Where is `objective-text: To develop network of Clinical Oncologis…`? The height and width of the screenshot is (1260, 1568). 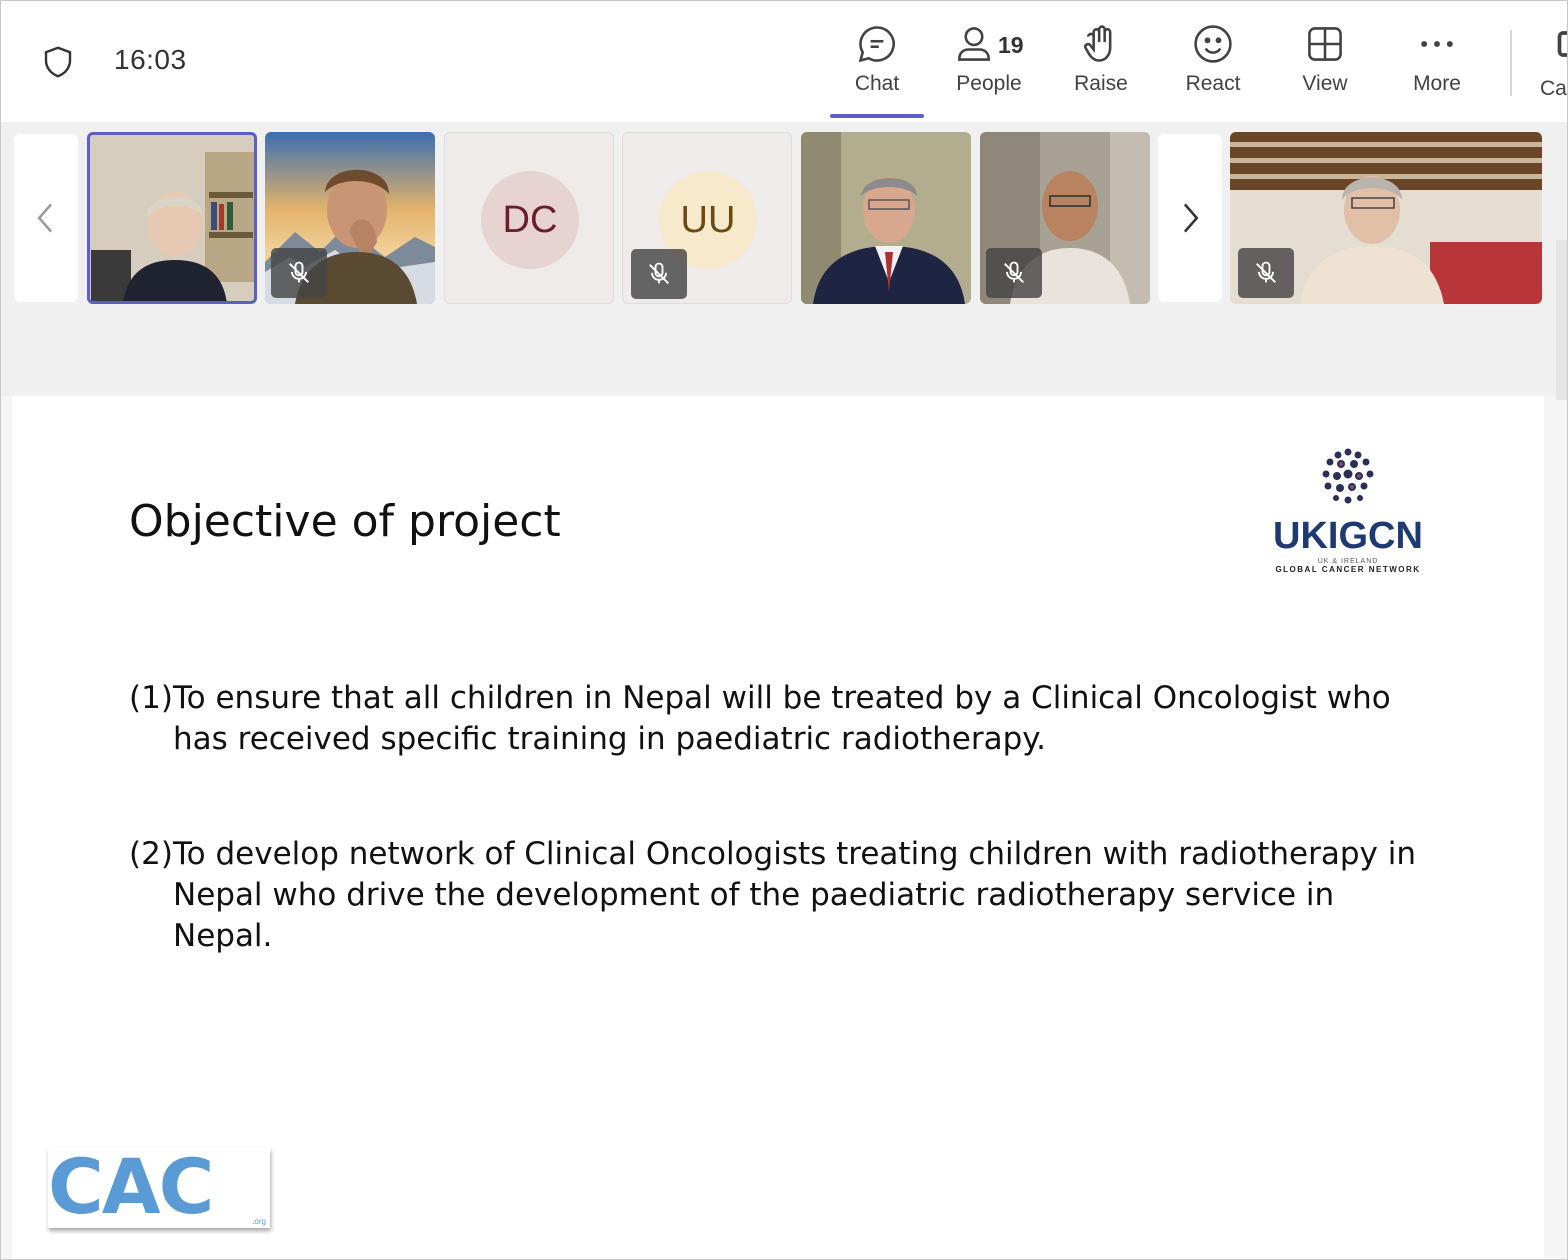 objective-text: To develop network of Clinical Oncologis… is located at coordinates (794, 895).